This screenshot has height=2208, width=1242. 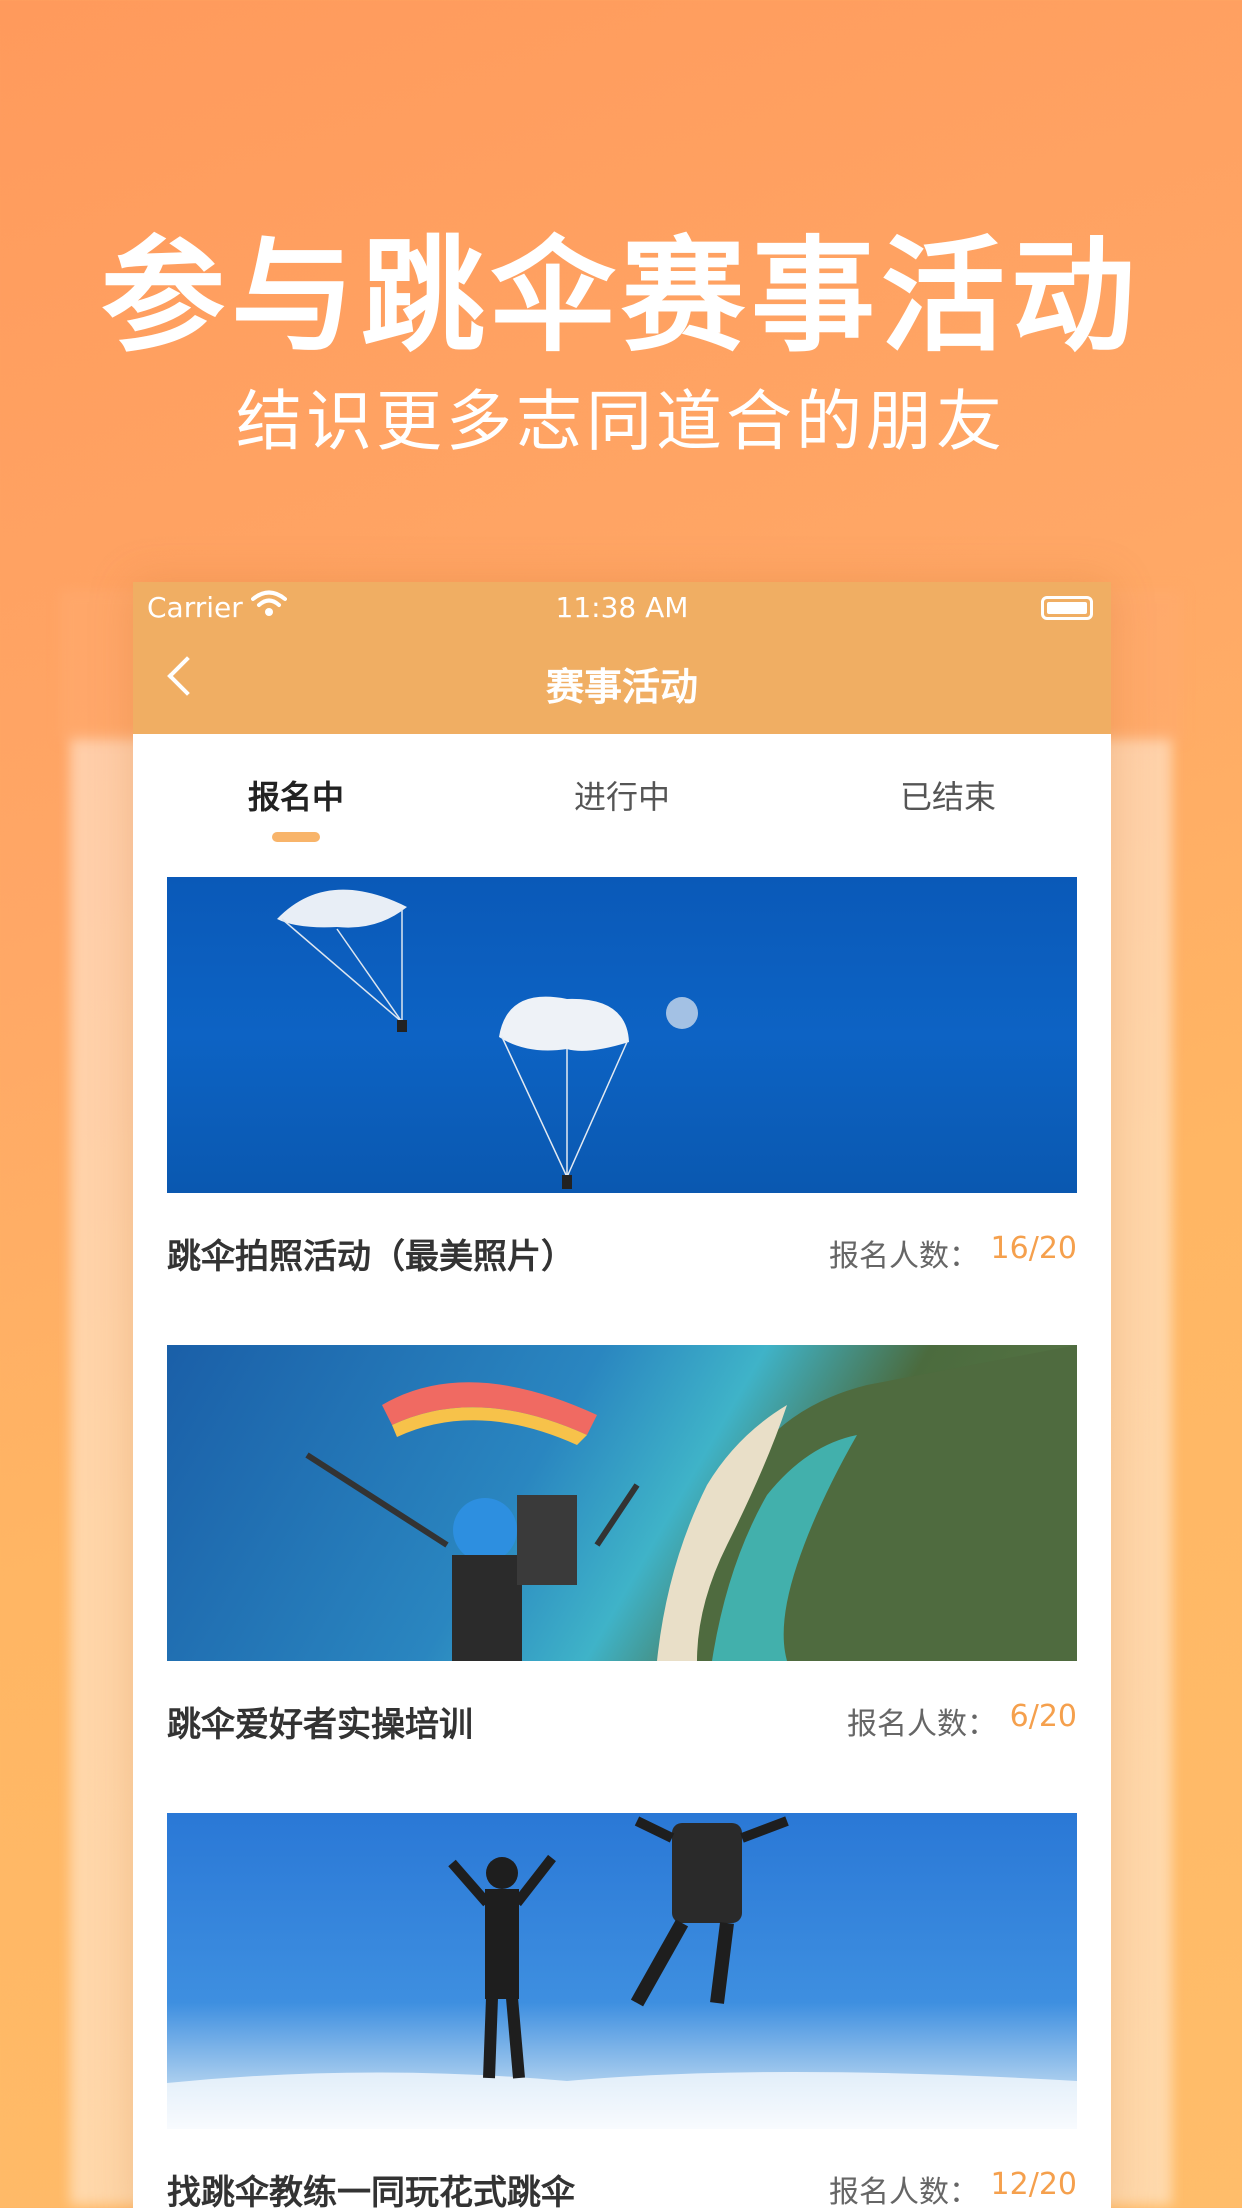 I want to click on event-card: 找跳伞教练一同玩花式跳伞 报名人数： 12/20, so click(x=622, y=2010).